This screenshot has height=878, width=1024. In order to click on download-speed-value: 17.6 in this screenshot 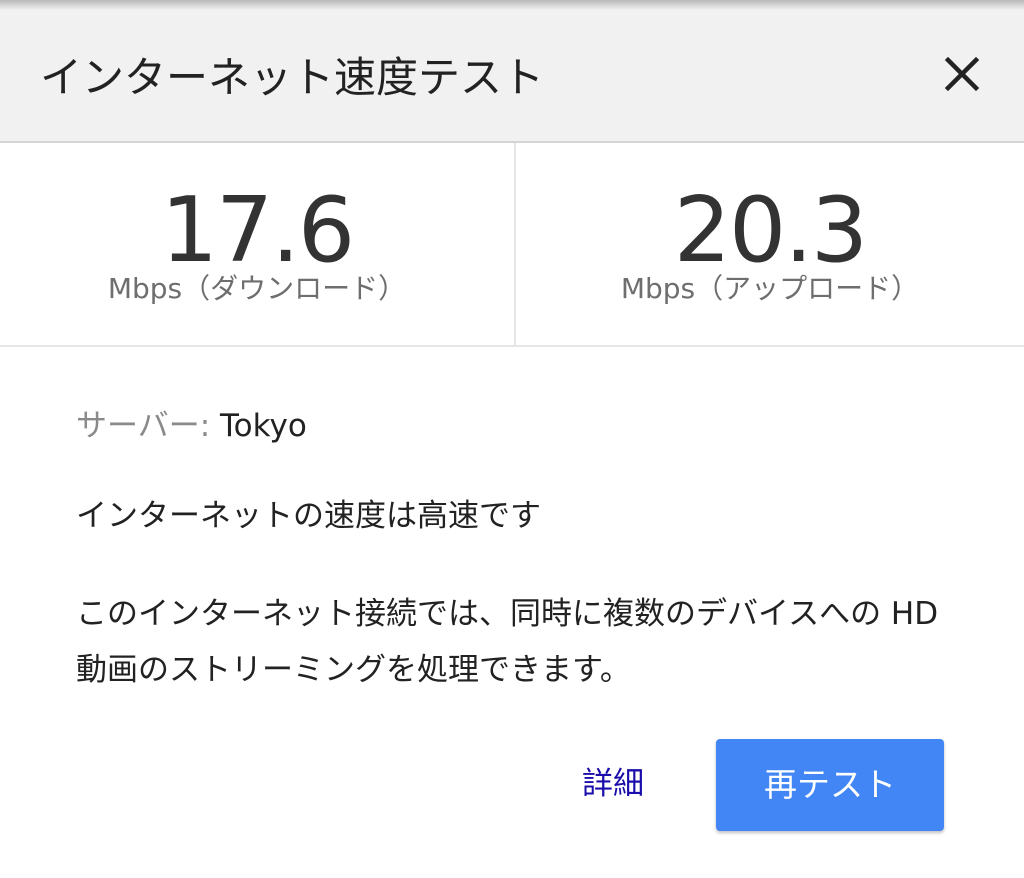, I will do `click(257, 230)`.